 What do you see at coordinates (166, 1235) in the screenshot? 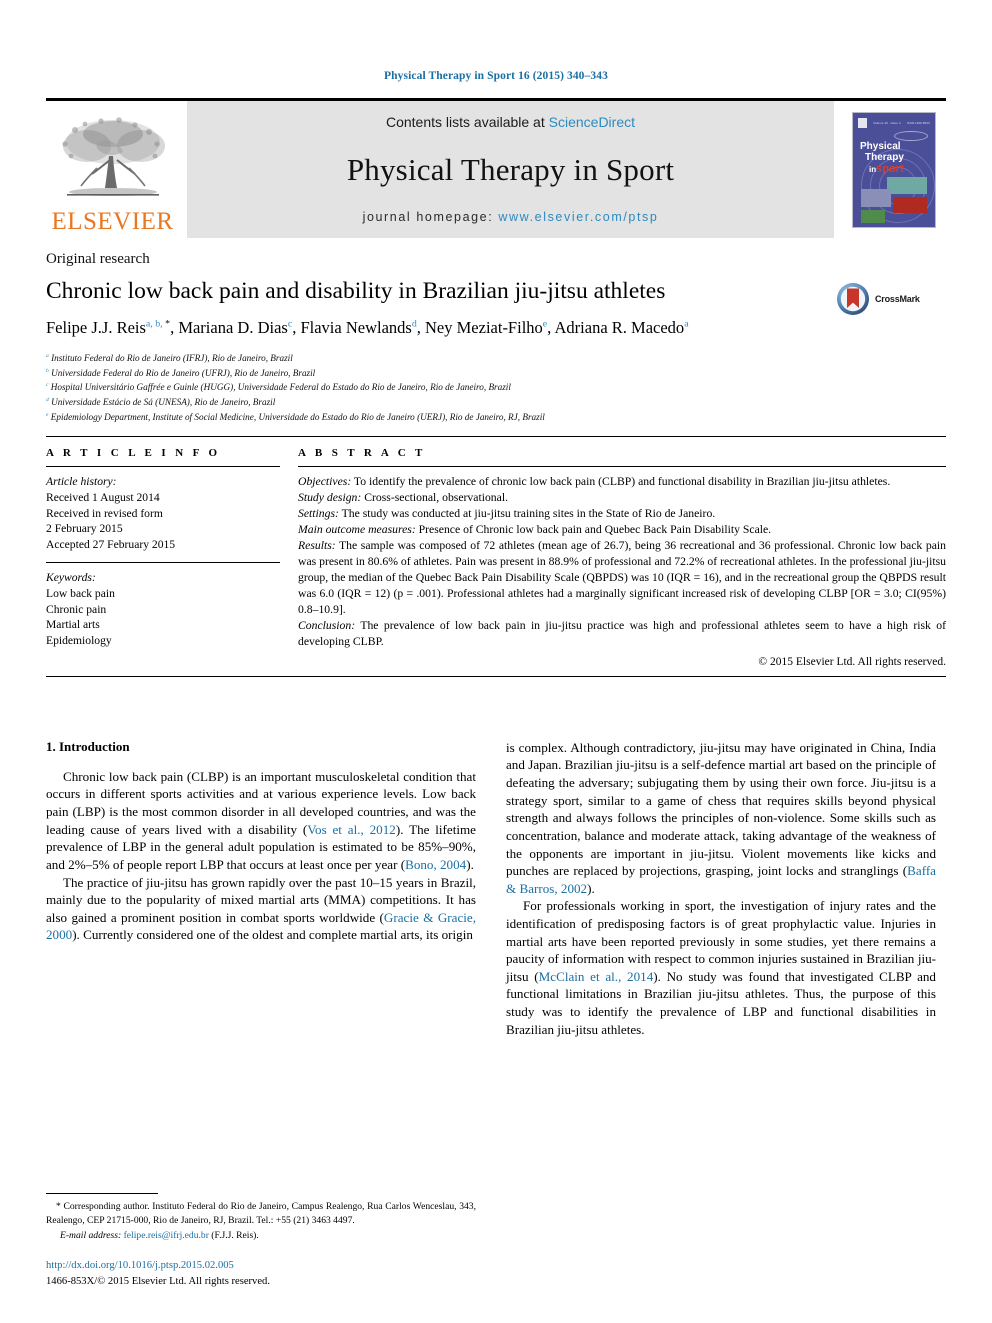
I see `email-link: felipe.reis@ifrj.edu.br` at bounding box center [166, 1235].